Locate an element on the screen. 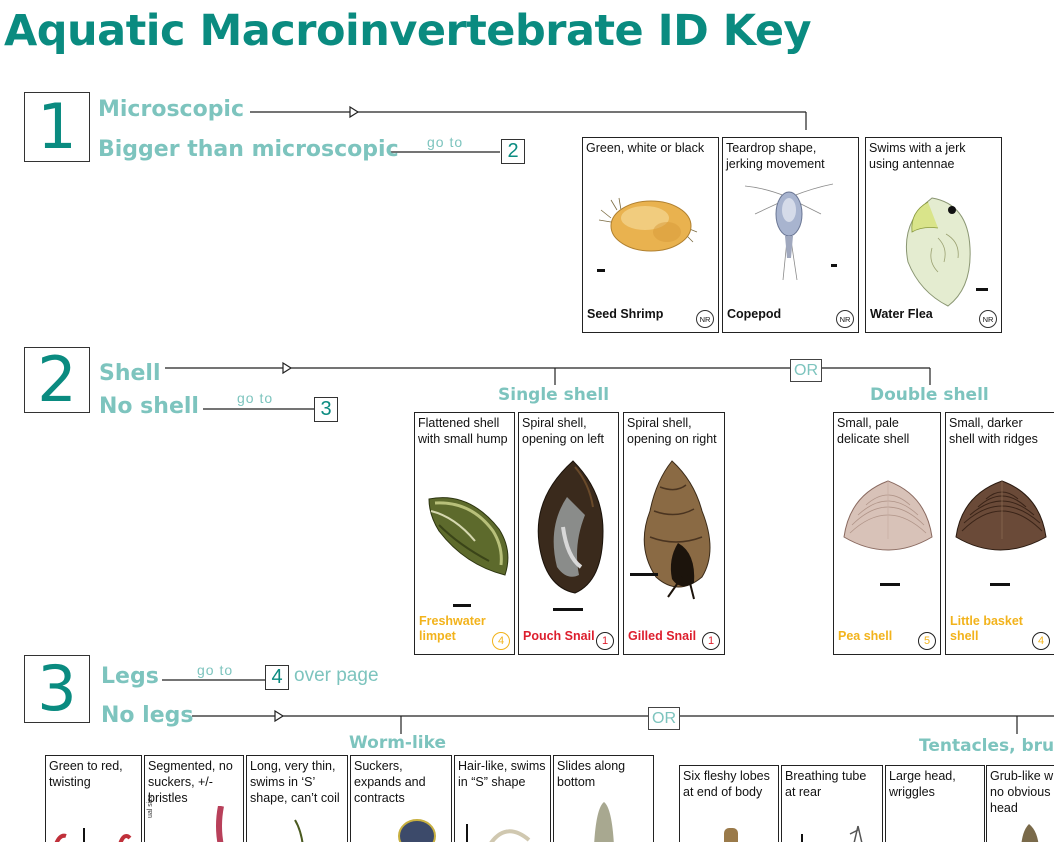 Image resolution: width=1054 pixels, height=842 pixels. card-description: Flattened shell with small hump is located at coordinates (463, 431).